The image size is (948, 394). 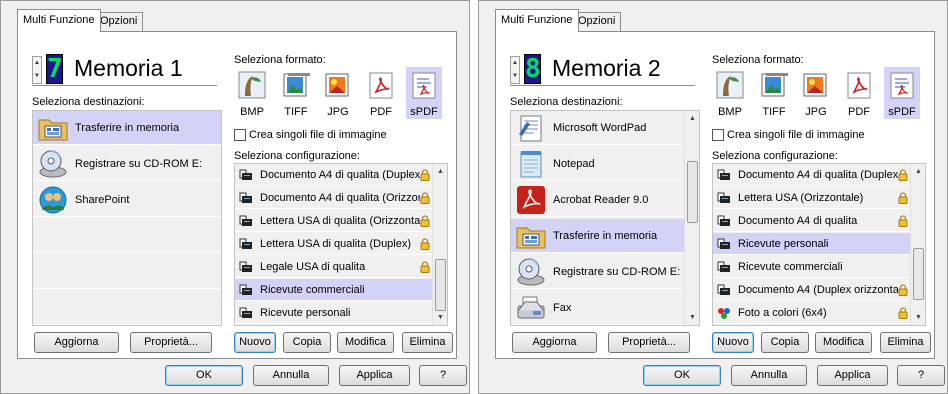 What do you see at coordinates (340, 220) in the screenshot?
I see `configuration-label: Lettera USA di qualita (Orizzontale)` at bounding box center [340, 220].